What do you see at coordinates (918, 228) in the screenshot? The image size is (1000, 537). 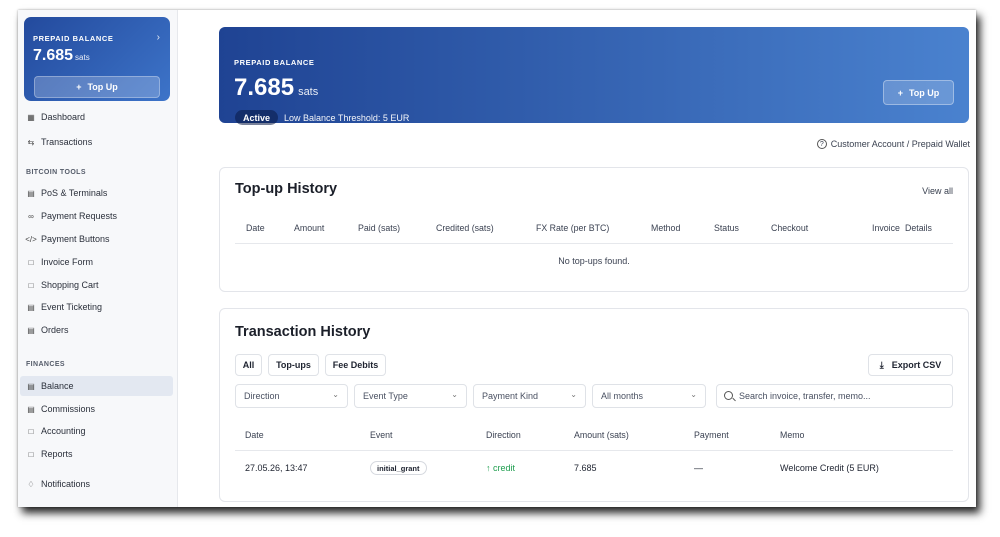 I see `column-header: Details` at bounding box center [918, 228].